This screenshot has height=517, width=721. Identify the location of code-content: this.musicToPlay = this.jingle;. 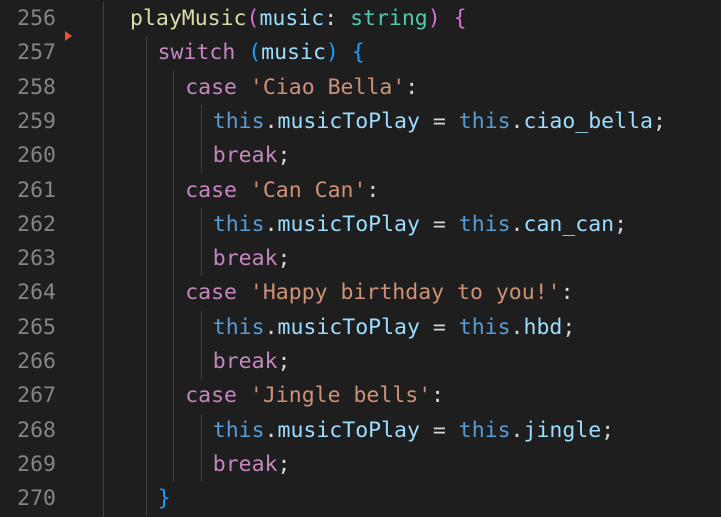
(413, 431).